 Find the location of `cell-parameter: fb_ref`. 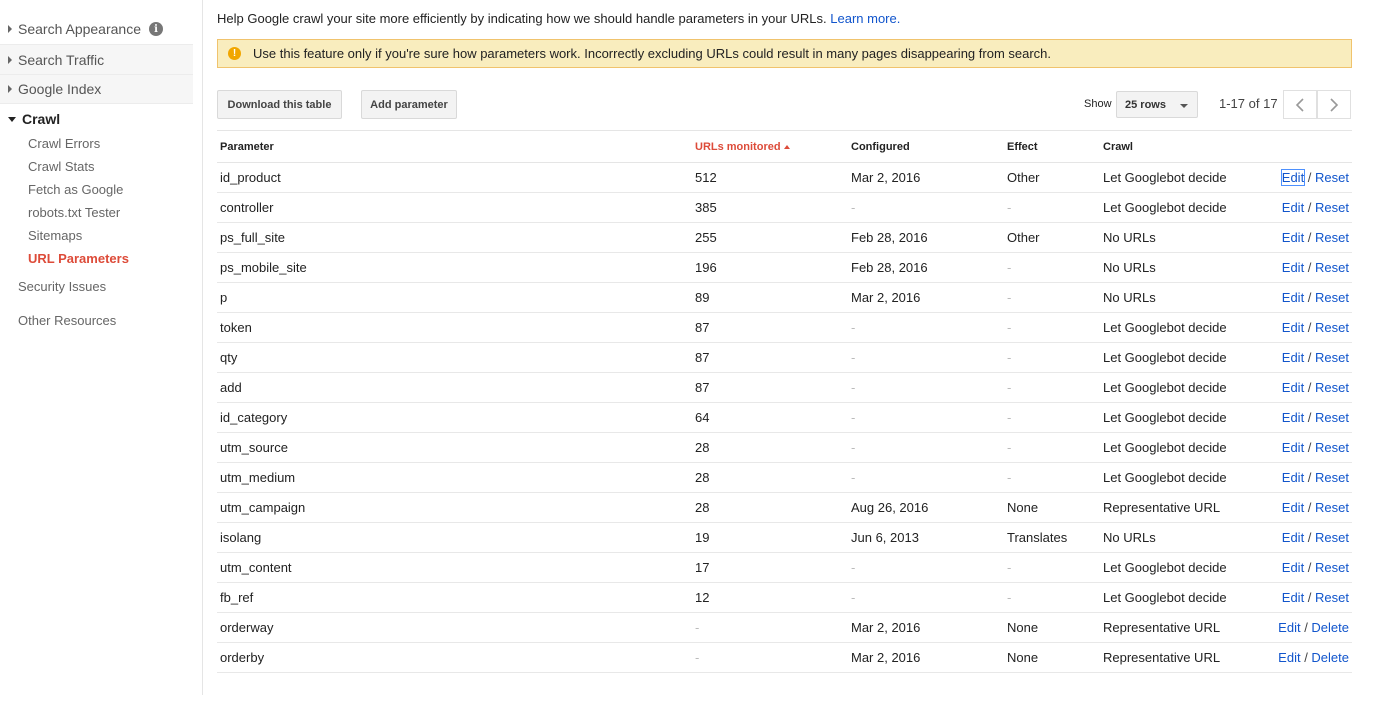

cell-parameter: fb_ref is located at coordinates (237, 597).